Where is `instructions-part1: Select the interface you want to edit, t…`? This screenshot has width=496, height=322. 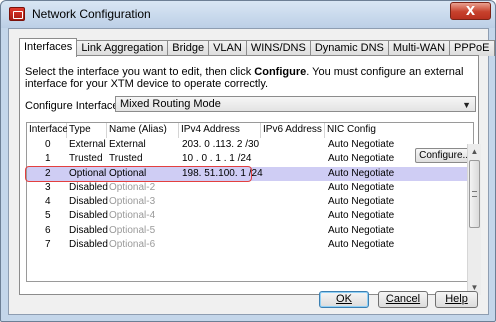 instructions-part1: Select the interface you want to edit, t… is located at coordinates (140, 72).